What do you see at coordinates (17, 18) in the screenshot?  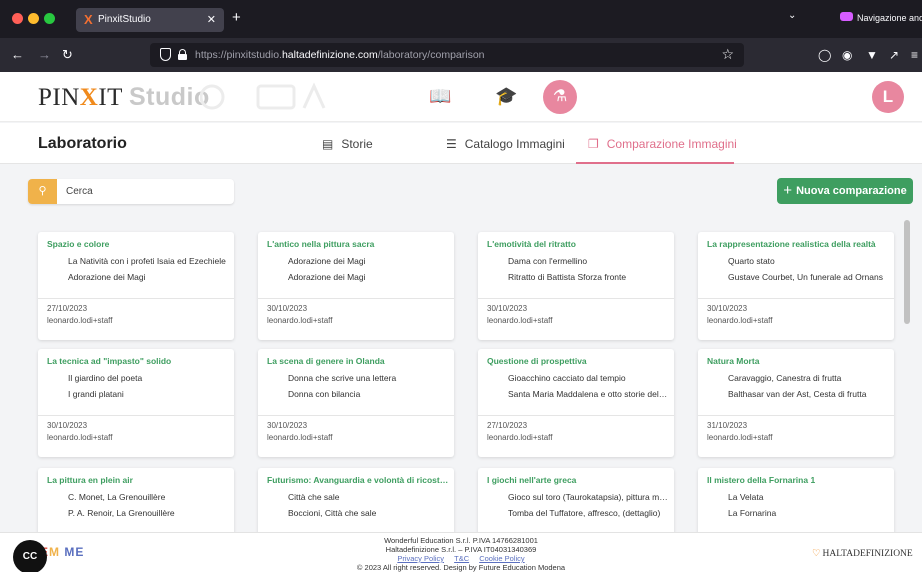 I see `close-window-button` at bounding box center [17, 18].